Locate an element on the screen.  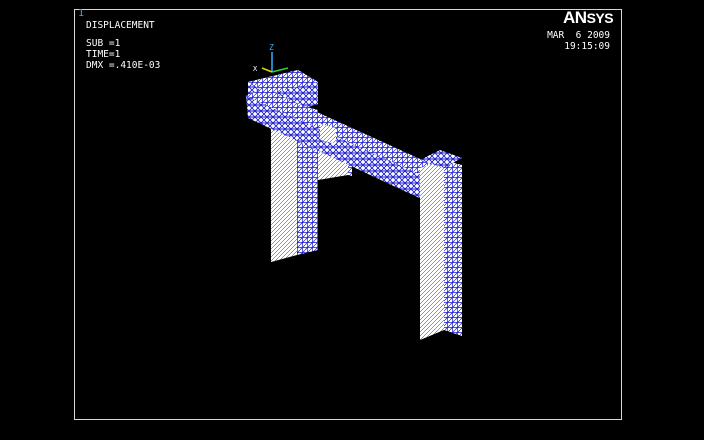
triad-x-axis is located at coordinates (267, 70).